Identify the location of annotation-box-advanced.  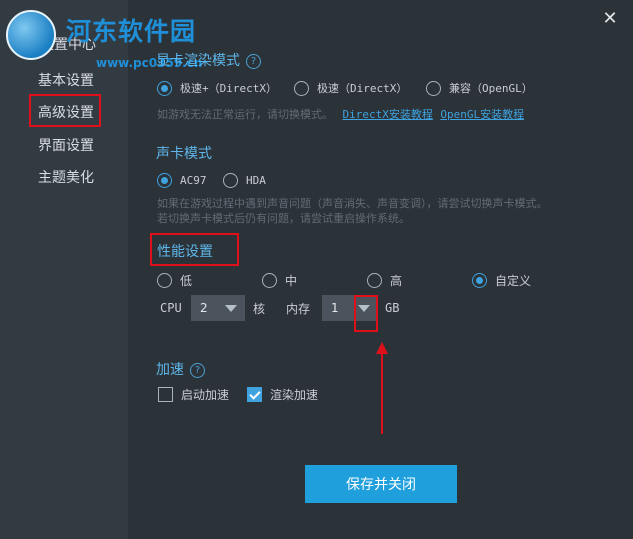
(65, 110).